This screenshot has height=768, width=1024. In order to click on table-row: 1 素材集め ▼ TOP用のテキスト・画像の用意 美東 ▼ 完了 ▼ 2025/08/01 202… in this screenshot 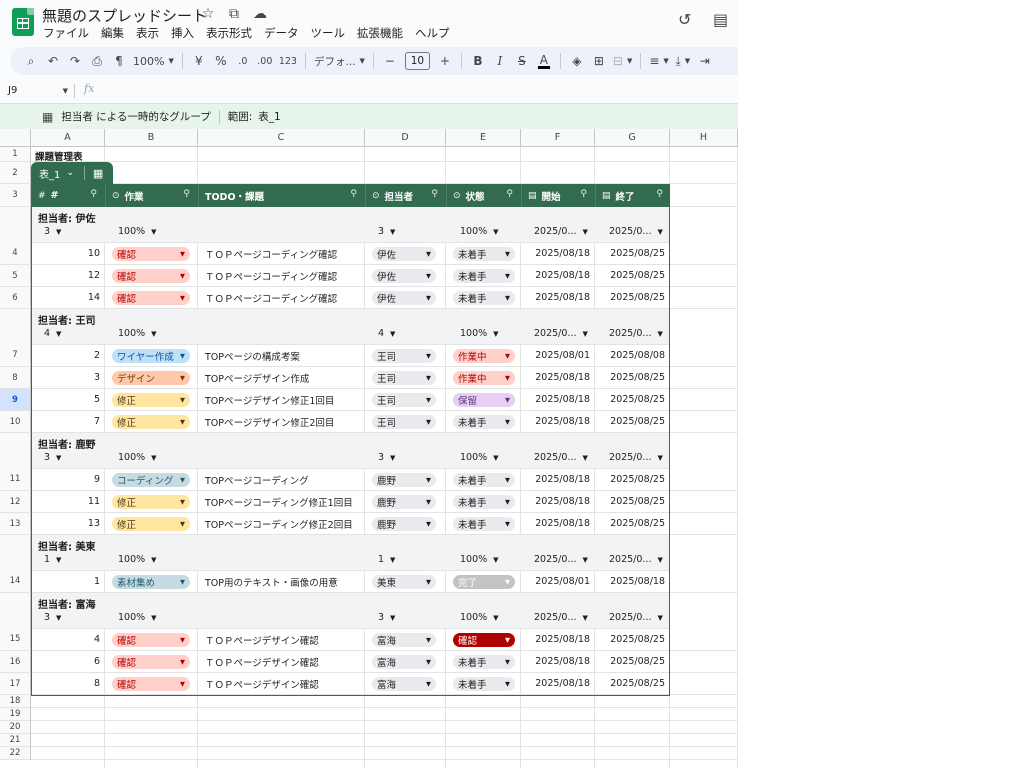, I will do `click(350, 582)`.